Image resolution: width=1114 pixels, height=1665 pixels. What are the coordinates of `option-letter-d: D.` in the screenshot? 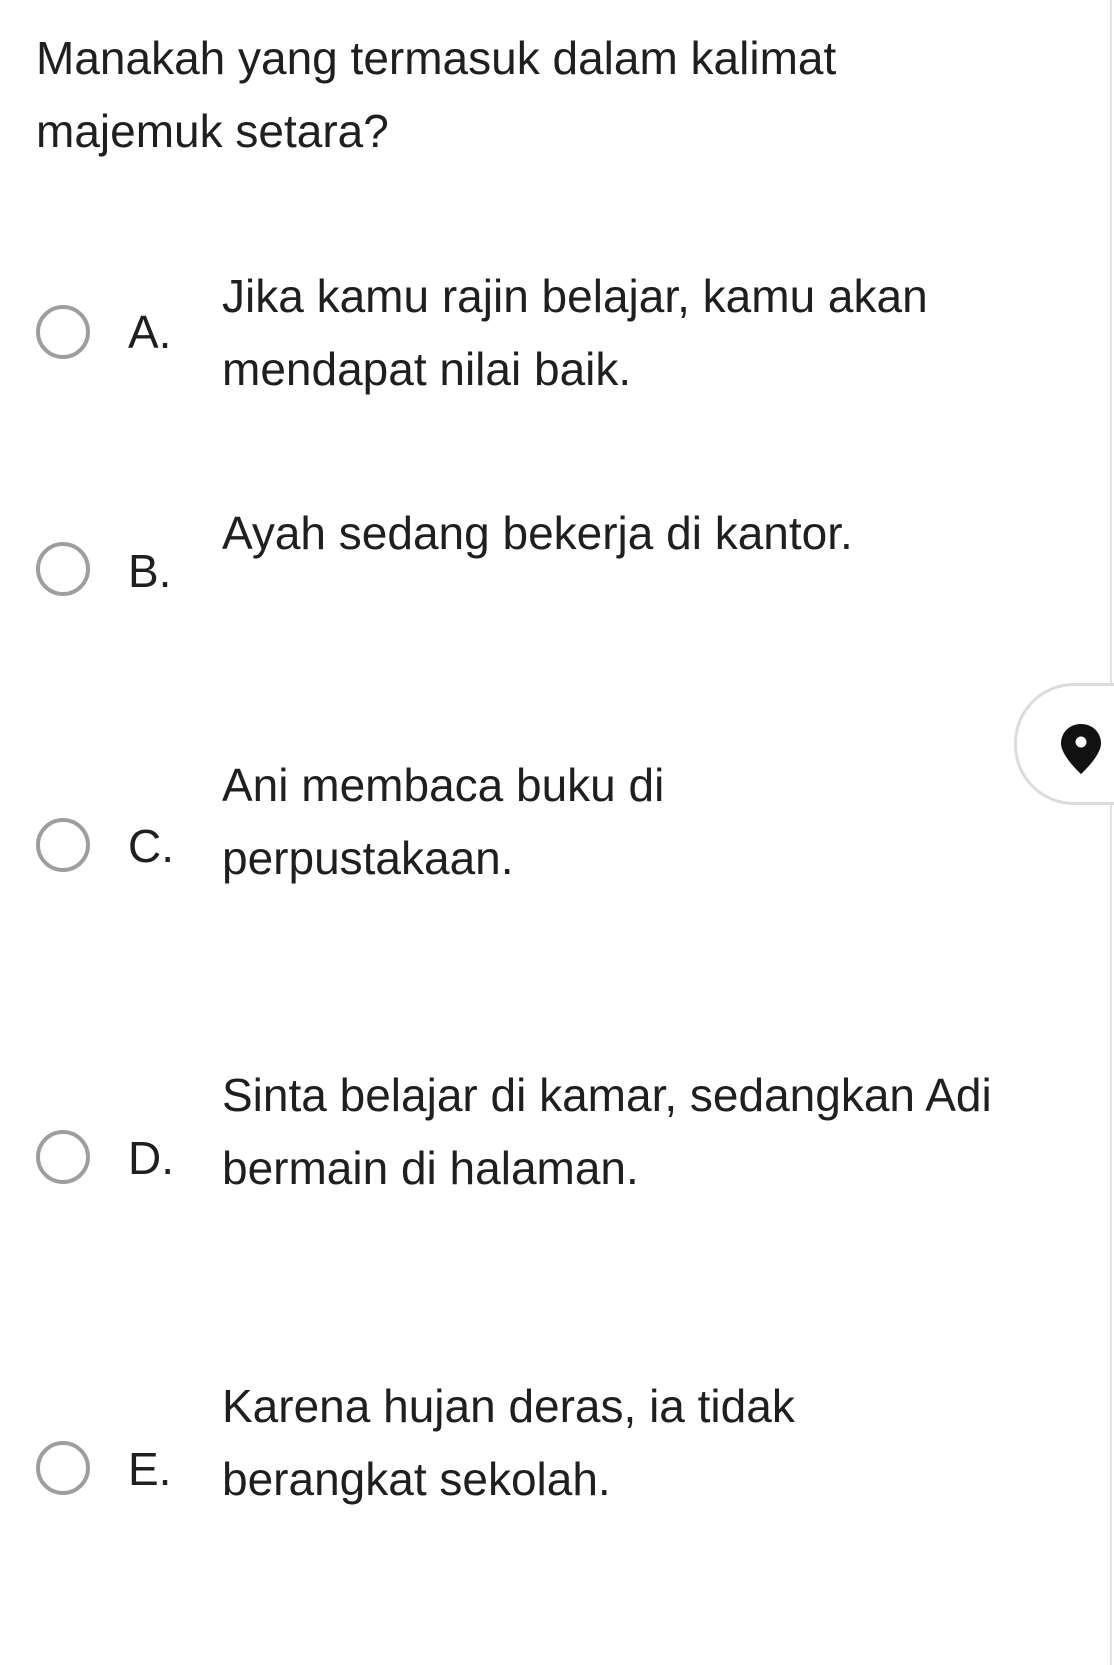 It's located at (151, 1158).